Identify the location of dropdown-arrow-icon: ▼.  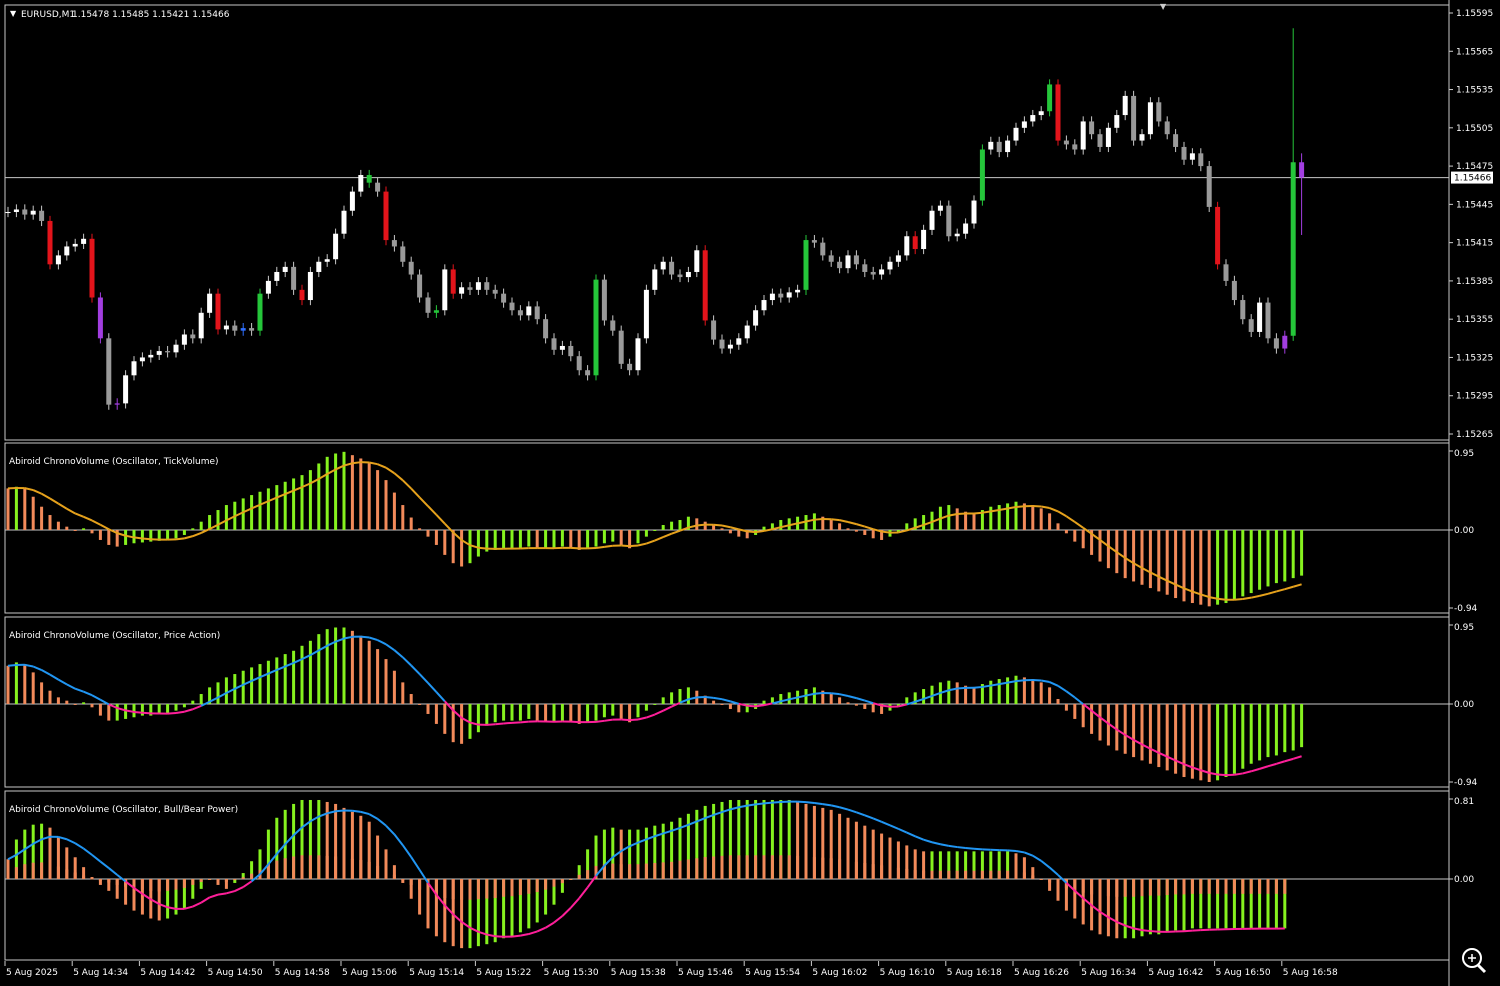
(13, 13).